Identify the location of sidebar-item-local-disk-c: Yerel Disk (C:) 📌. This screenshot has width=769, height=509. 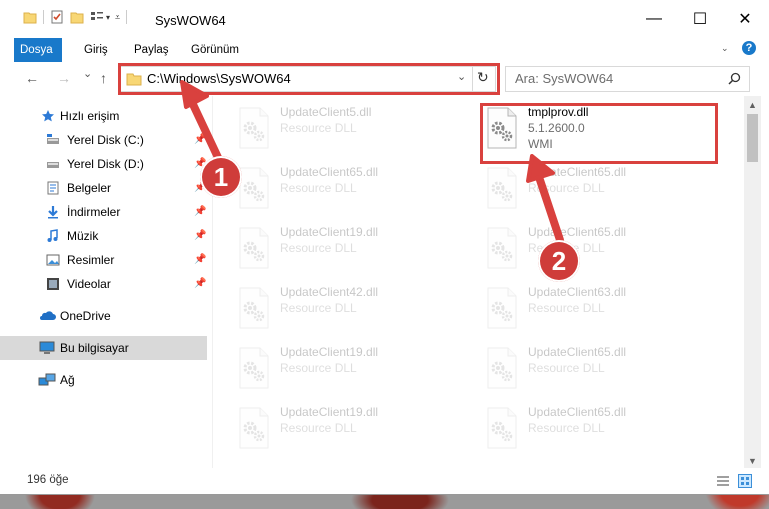
(103, 140).